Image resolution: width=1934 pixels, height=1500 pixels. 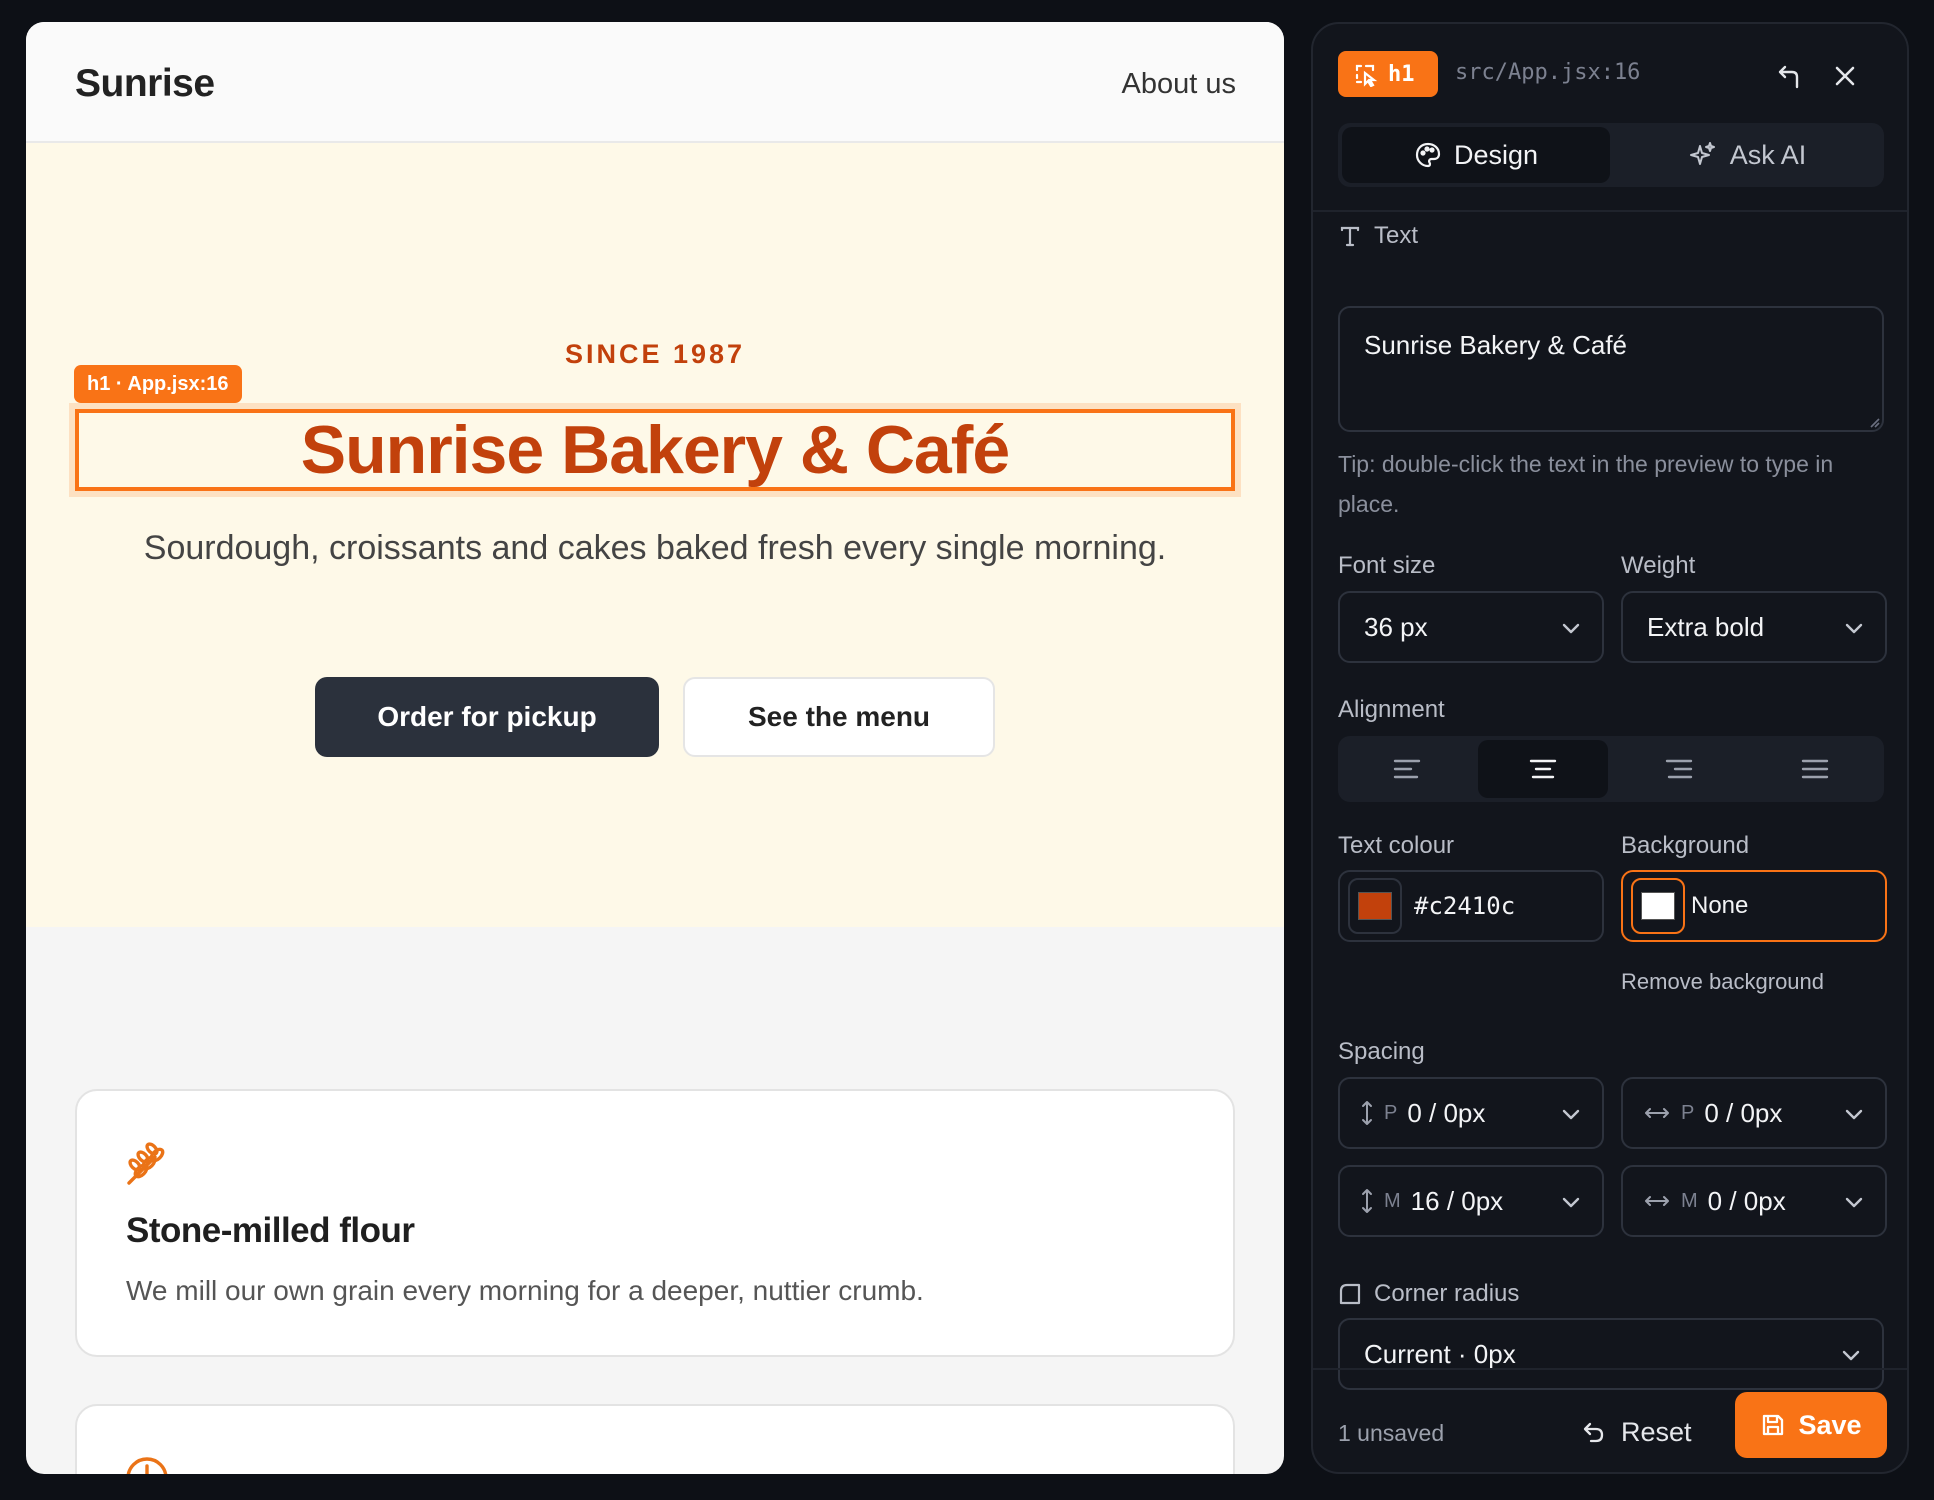 I want to click on nav-link-about: About us, so click(x=1179, y=84).